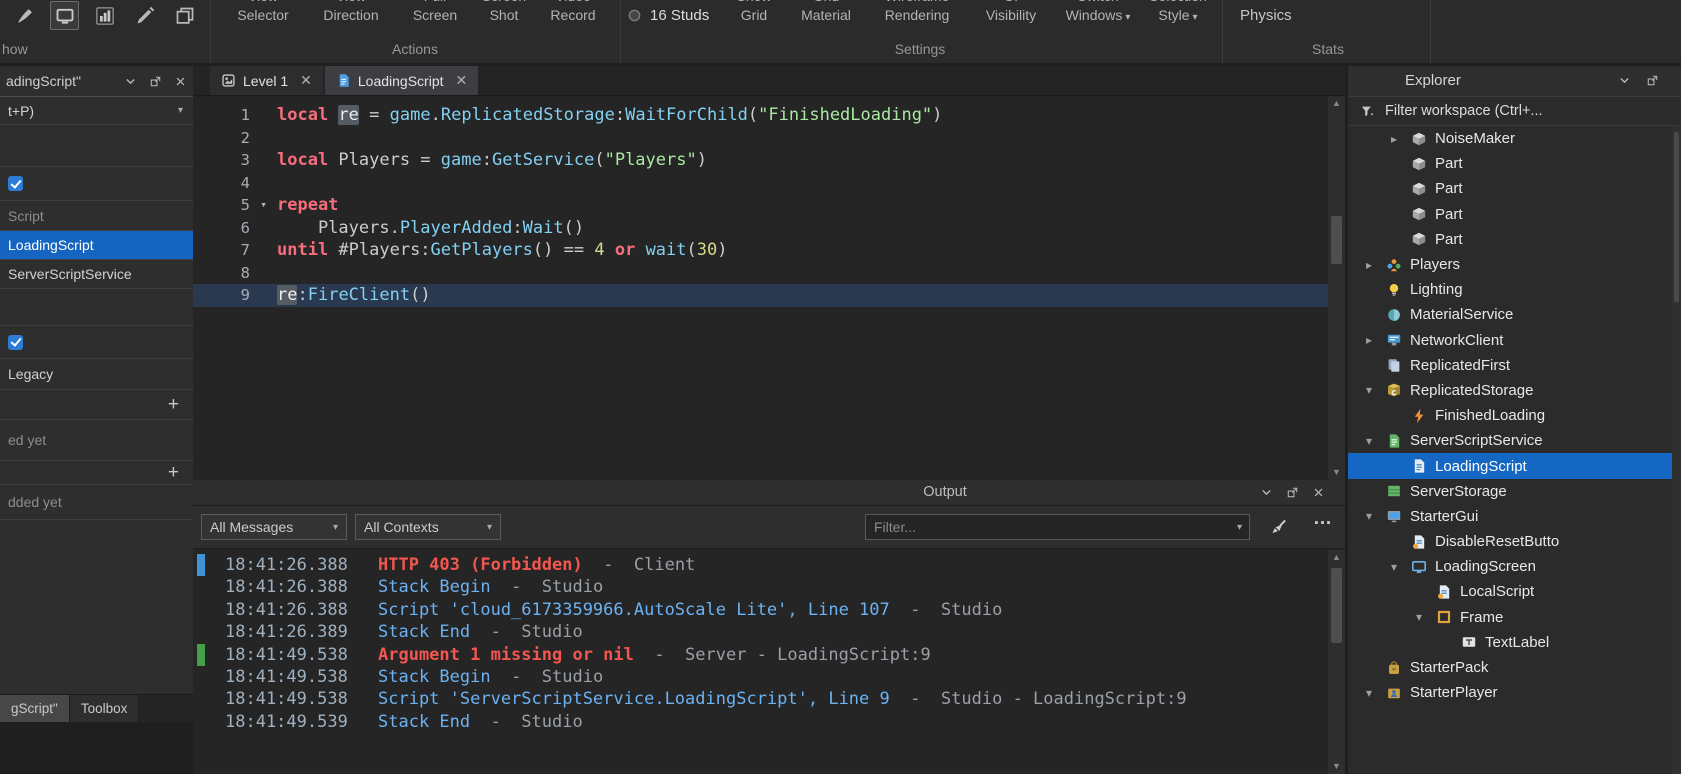  Describe the element at coordinates (184, 15) in the screenshot. I see `copies-tool-button` at that location.